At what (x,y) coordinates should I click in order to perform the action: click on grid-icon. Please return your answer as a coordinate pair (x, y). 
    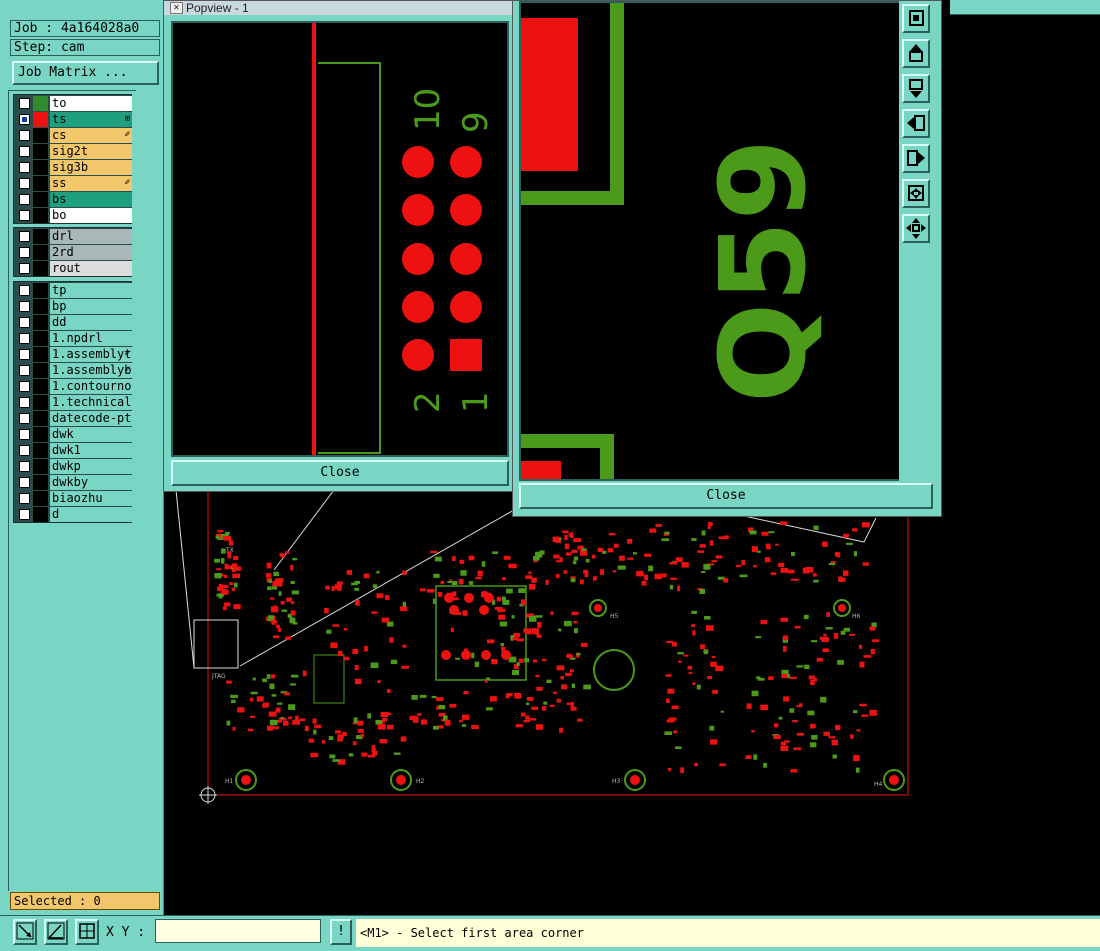
    Looking at the image, I should click on (87, 932).